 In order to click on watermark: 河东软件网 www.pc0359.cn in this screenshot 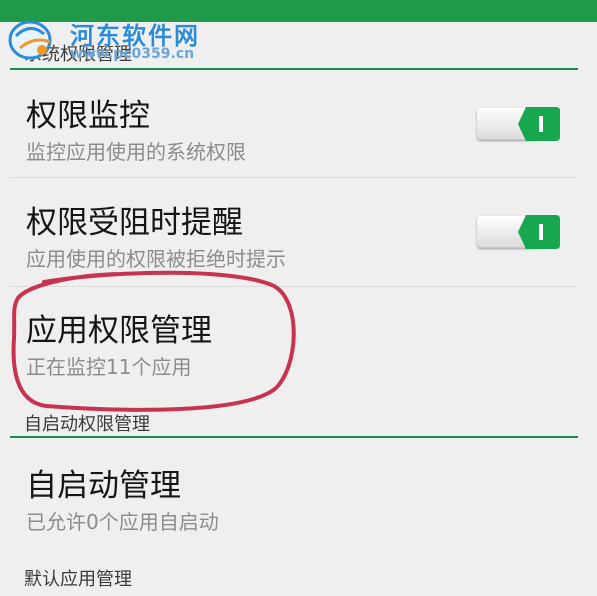, I will do `click(116, 36)`.